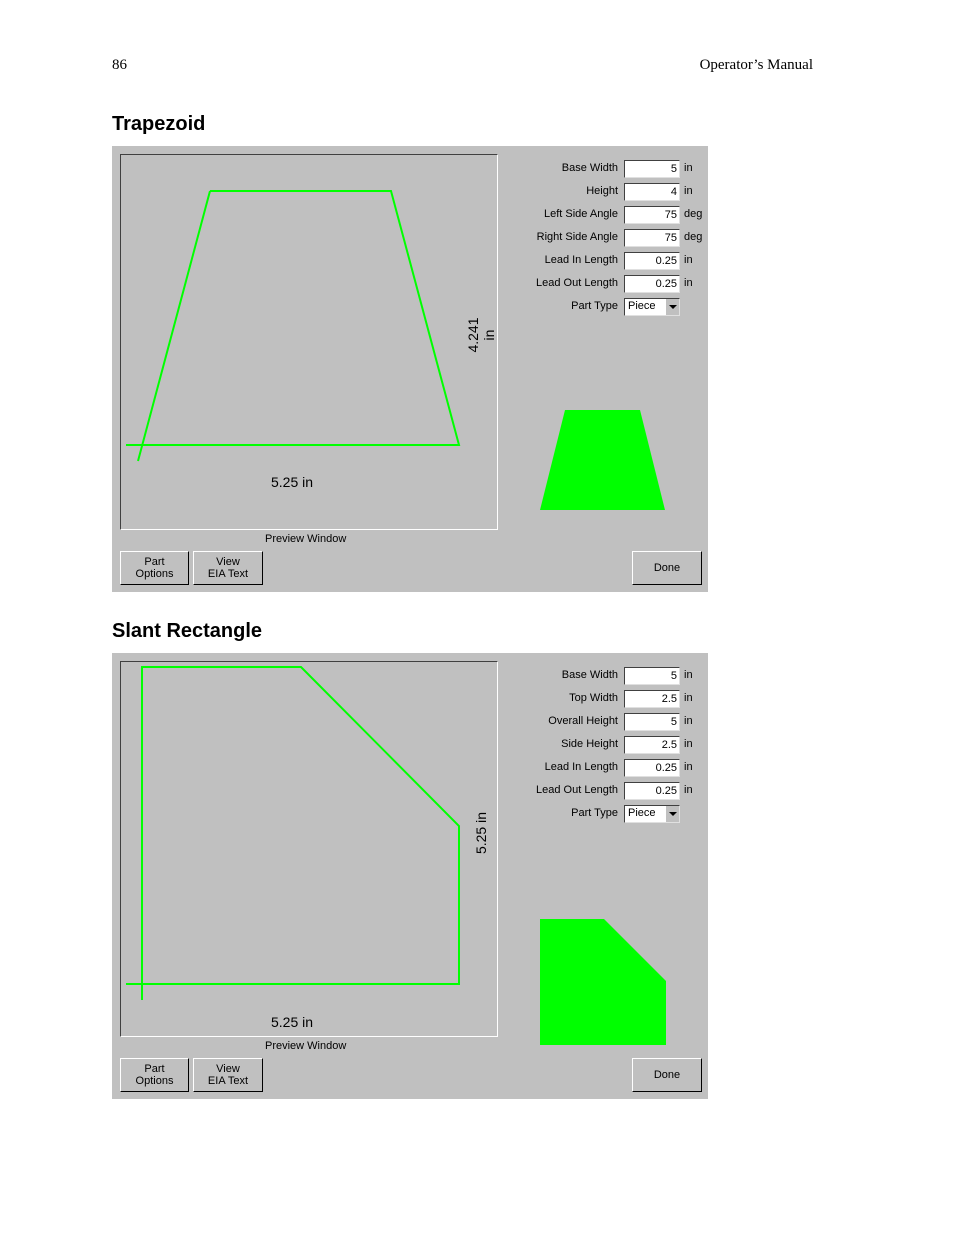  What do you see at coordinates (159, 124) in the screenshot?
I see `section-title-trapezoid: Trapezoid` at bounding box center [159, 124].